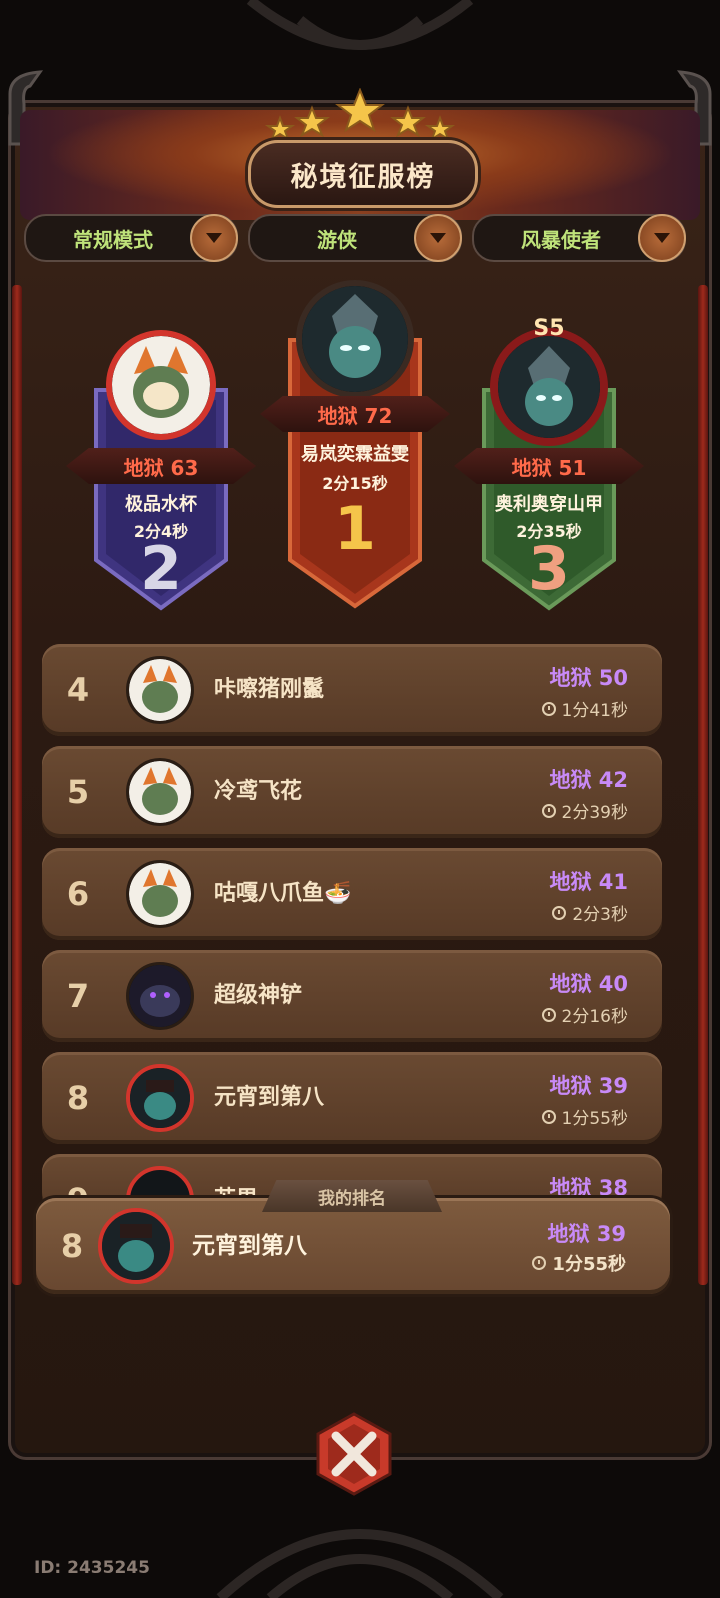  What do you see at coordinates (549, 569) in the screenshot?
I see `rank-number: 3` at bounding box center [549, 569].